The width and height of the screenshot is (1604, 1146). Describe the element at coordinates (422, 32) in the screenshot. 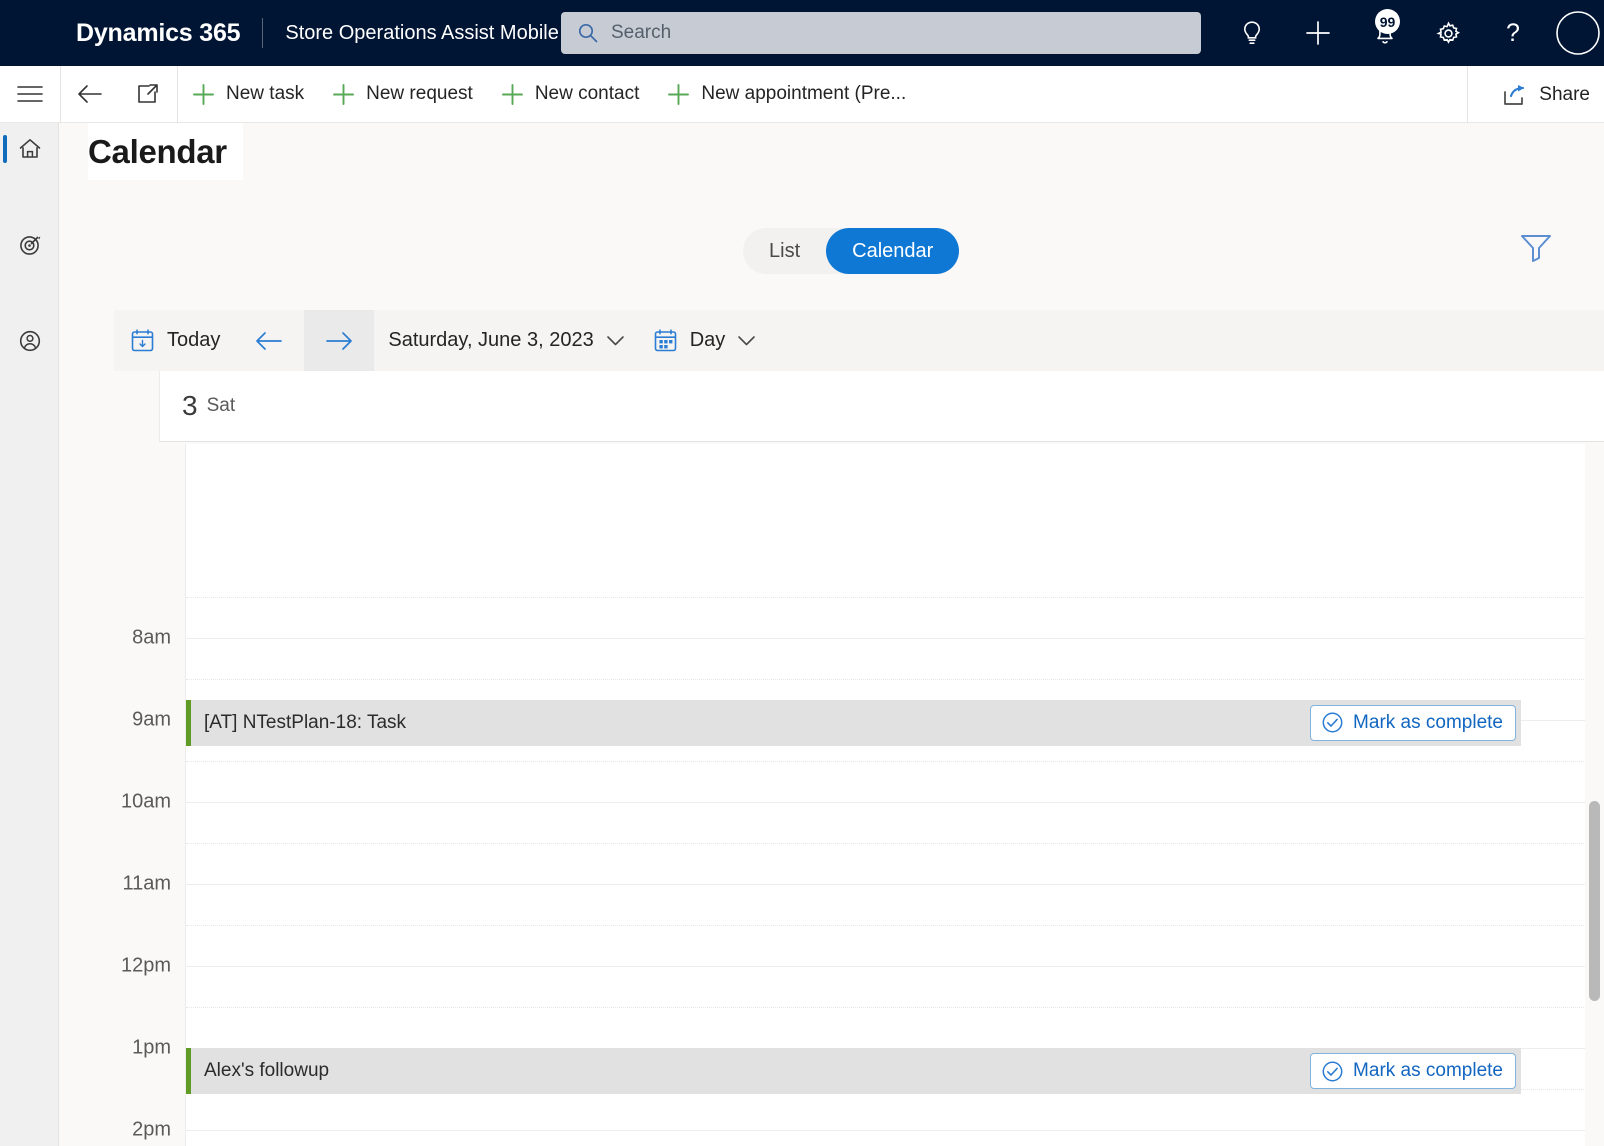

I see `app-name: Store Operations Assist Mobile` at that location.